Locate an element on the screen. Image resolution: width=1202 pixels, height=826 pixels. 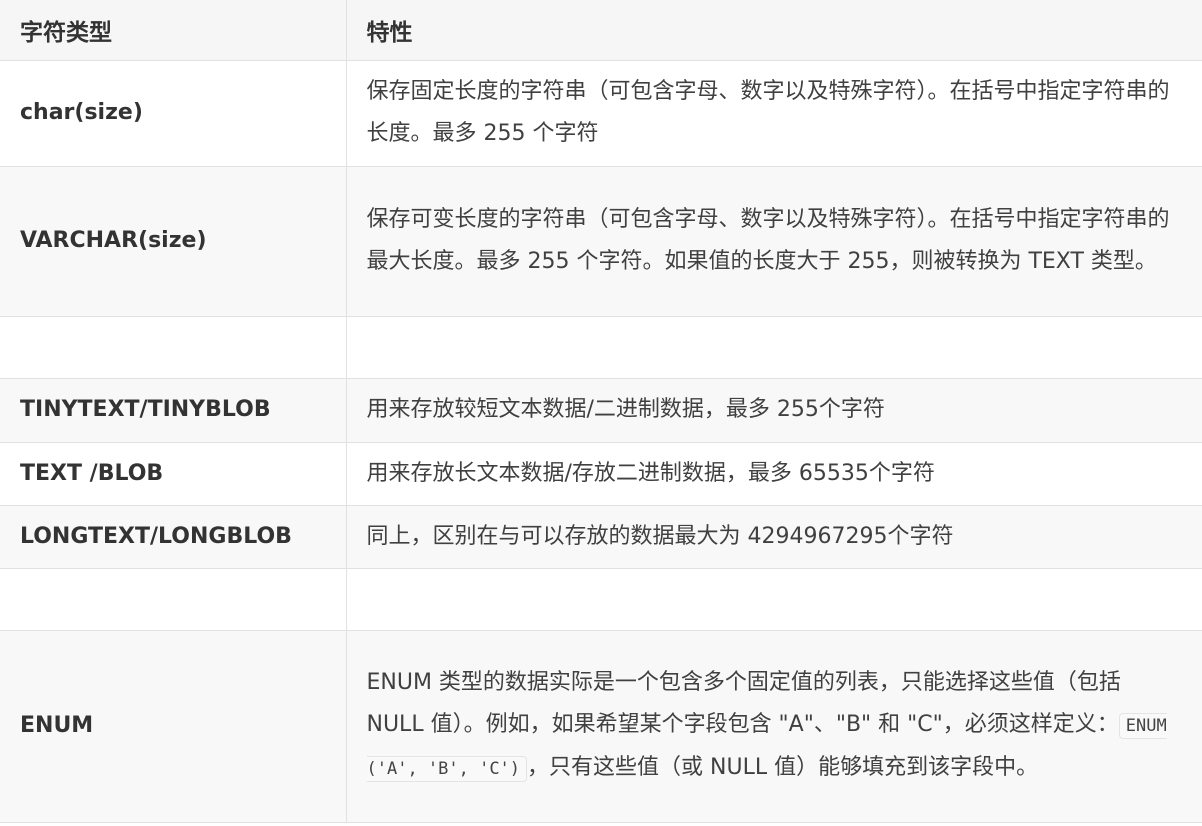
type-description: 用来存放较短文本数据/二进制数据，最多 255个字符 is located at coordinates (773, 410).